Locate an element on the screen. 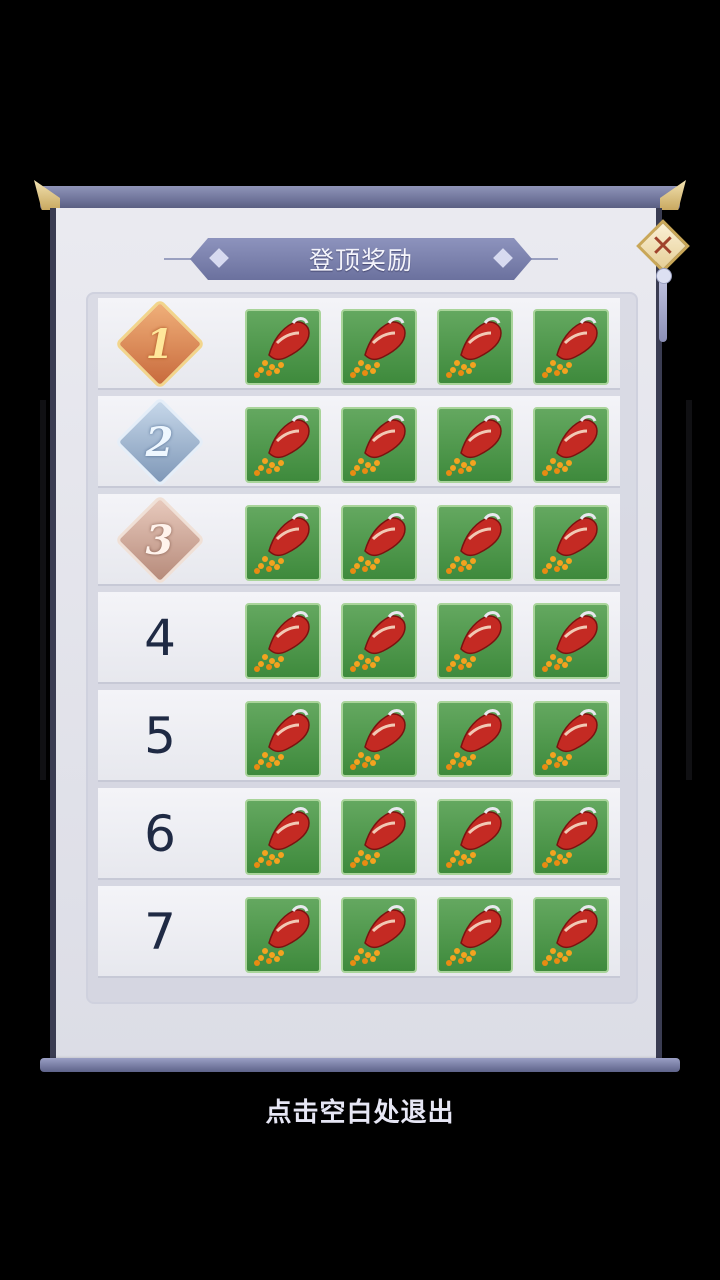  rank-number: 2 is located at coordinates (160, 442).